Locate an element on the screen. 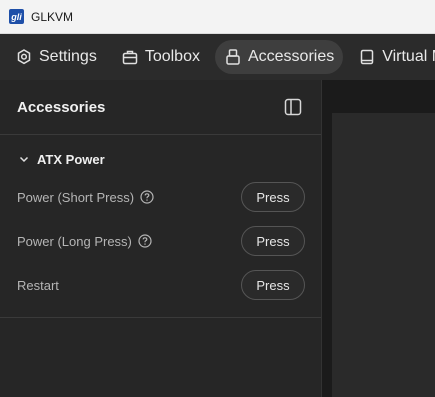 This screenshot has width=435, height=397. press-button-restart: Press is located at coordinates (273, 285).